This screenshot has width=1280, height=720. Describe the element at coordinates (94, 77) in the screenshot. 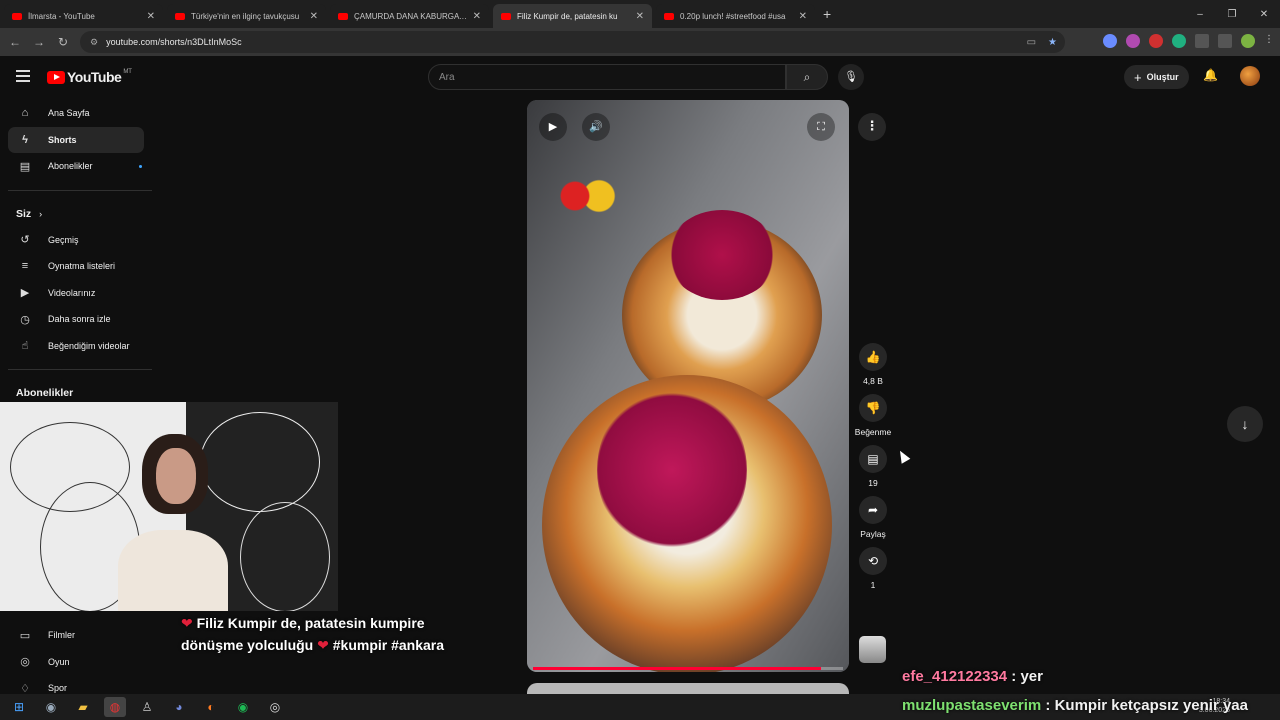

I see `logo-text: YouTube` at that location.